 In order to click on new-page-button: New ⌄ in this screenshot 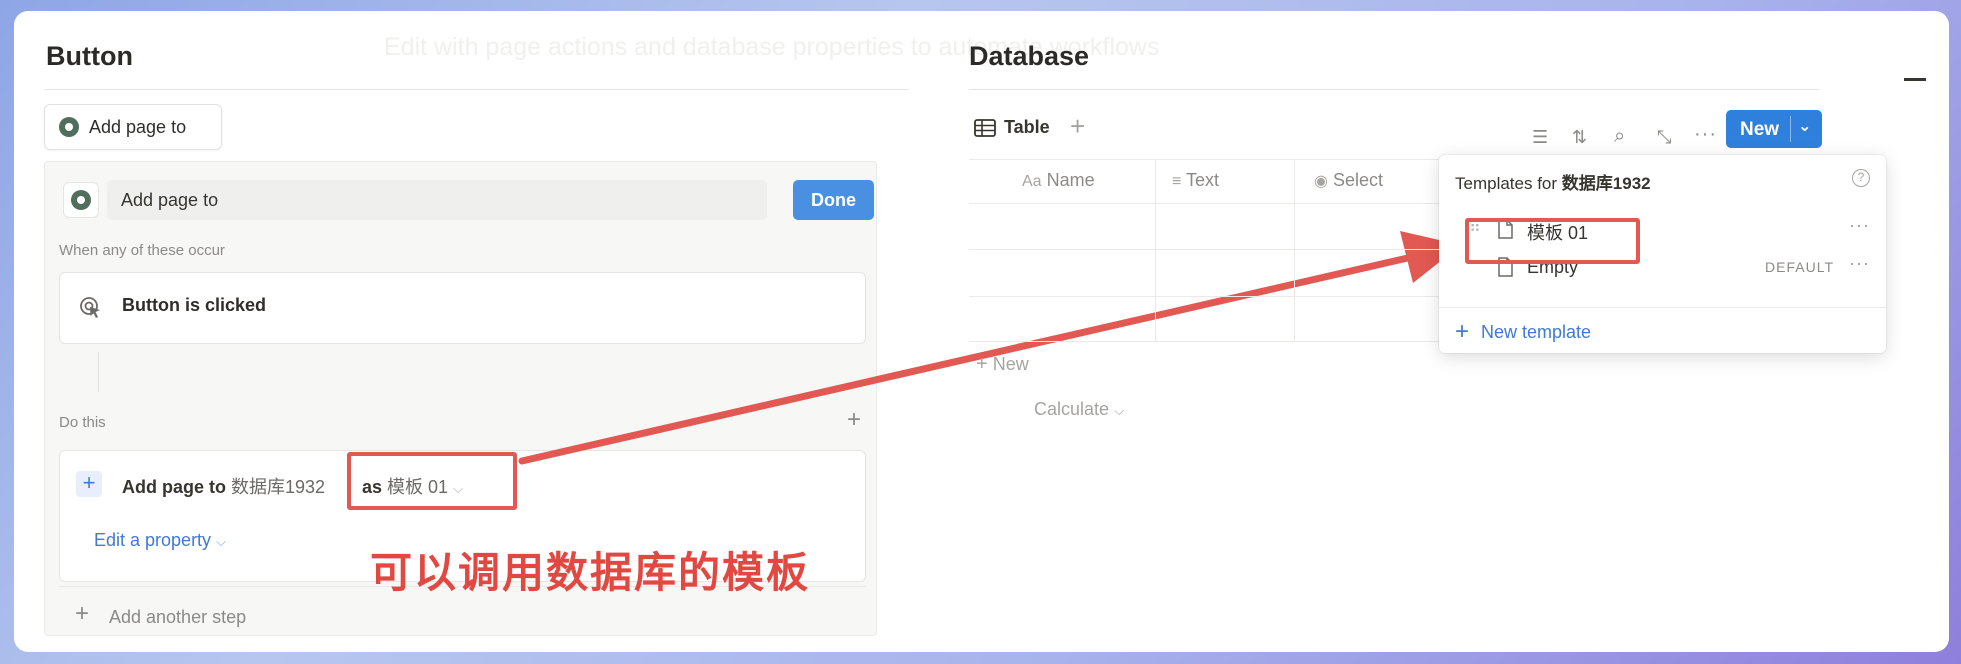, I will do `click(1774, 129)`.